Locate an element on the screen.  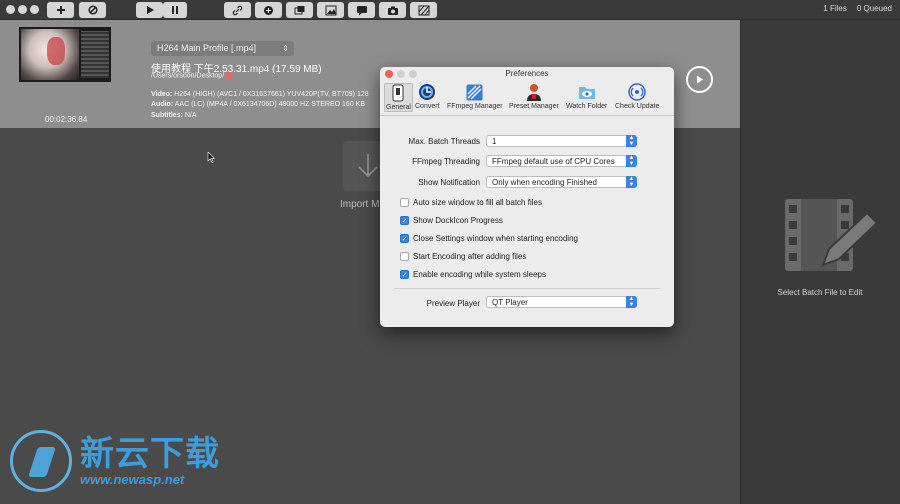
auto-size-window-checkbox: Auto size window to fill all batch files is located at coordinates (471, 202).